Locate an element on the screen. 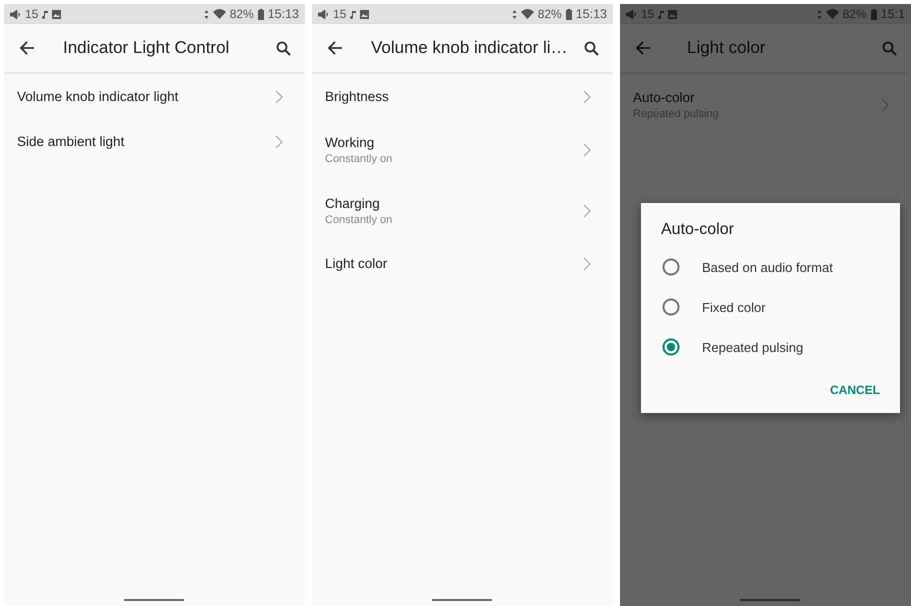 This screenshot has height=606, width=911. item-title: Side ambient light is located at coordinates (71, 141).